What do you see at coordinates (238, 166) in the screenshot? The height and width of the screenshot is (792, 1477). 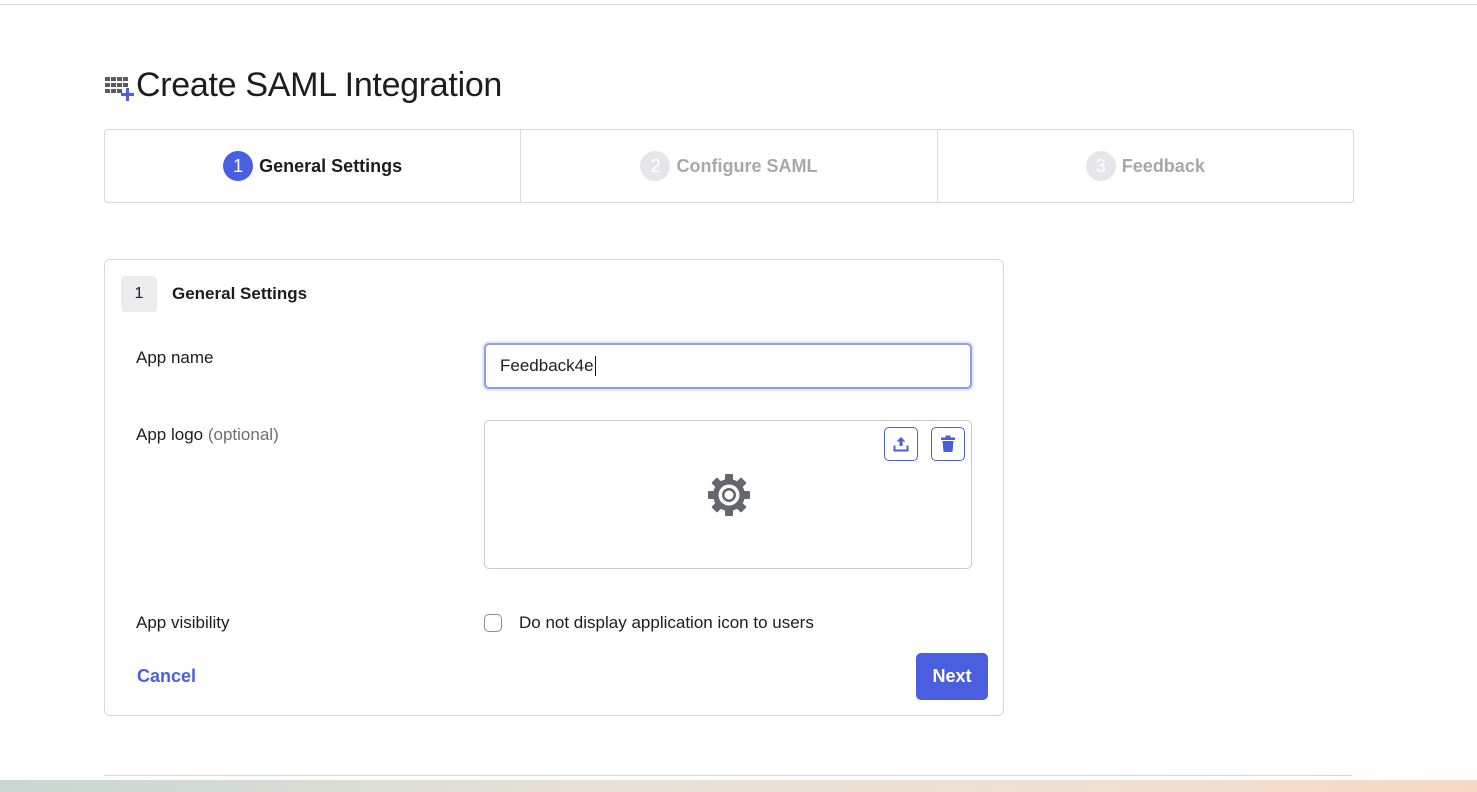 I see `step-number: 1` at bounding box center [238, 166].